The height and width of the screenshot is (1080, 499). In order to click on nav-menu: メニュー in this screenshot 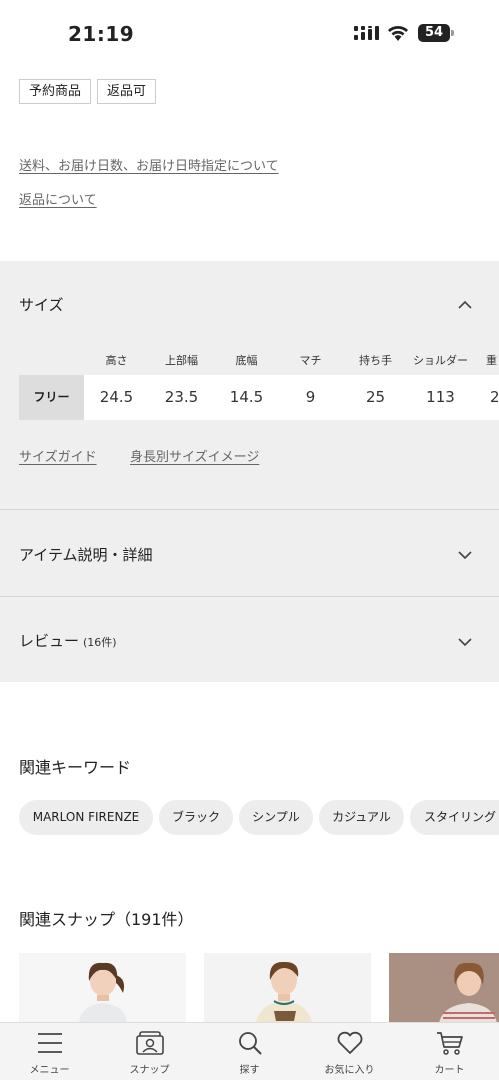, I will do `click(49, 1051)`.